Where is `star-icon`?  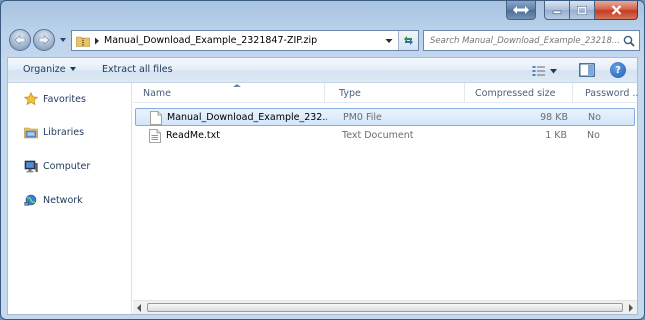
star-icon is located at coordinates (31, 99).